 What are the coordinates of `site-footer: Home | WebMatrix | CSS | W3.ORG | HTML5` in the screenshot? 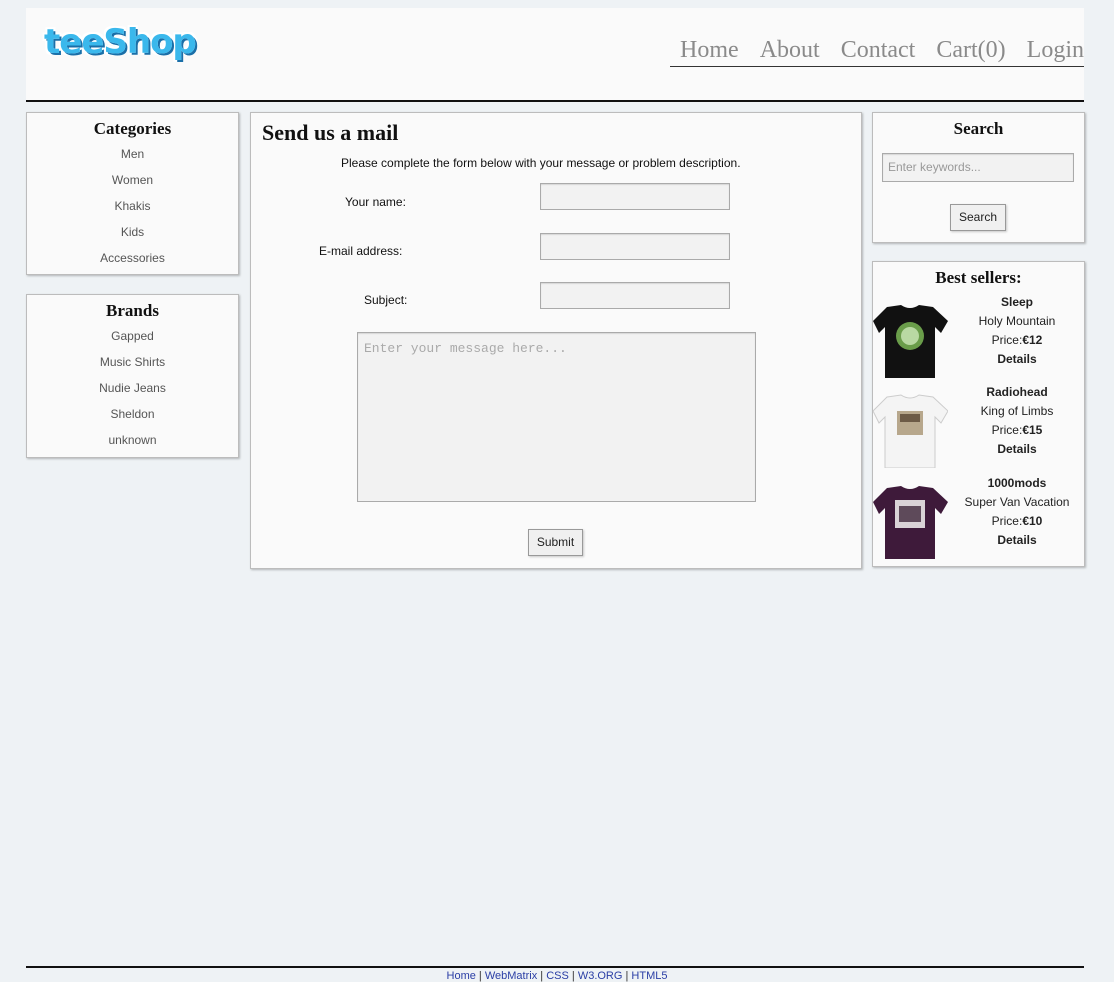 It's located at (557, 976).